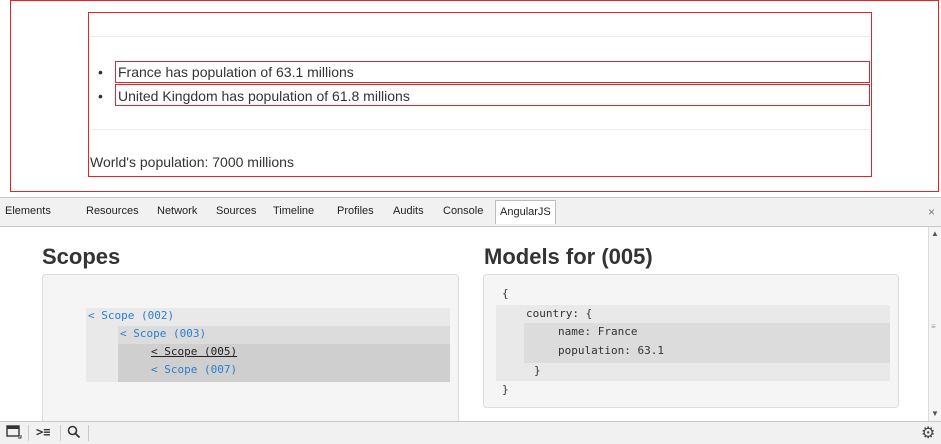 The width and height of the screenshot is (941, 444). I want to click on tab-timeline: Timeline, so click(293, 211).